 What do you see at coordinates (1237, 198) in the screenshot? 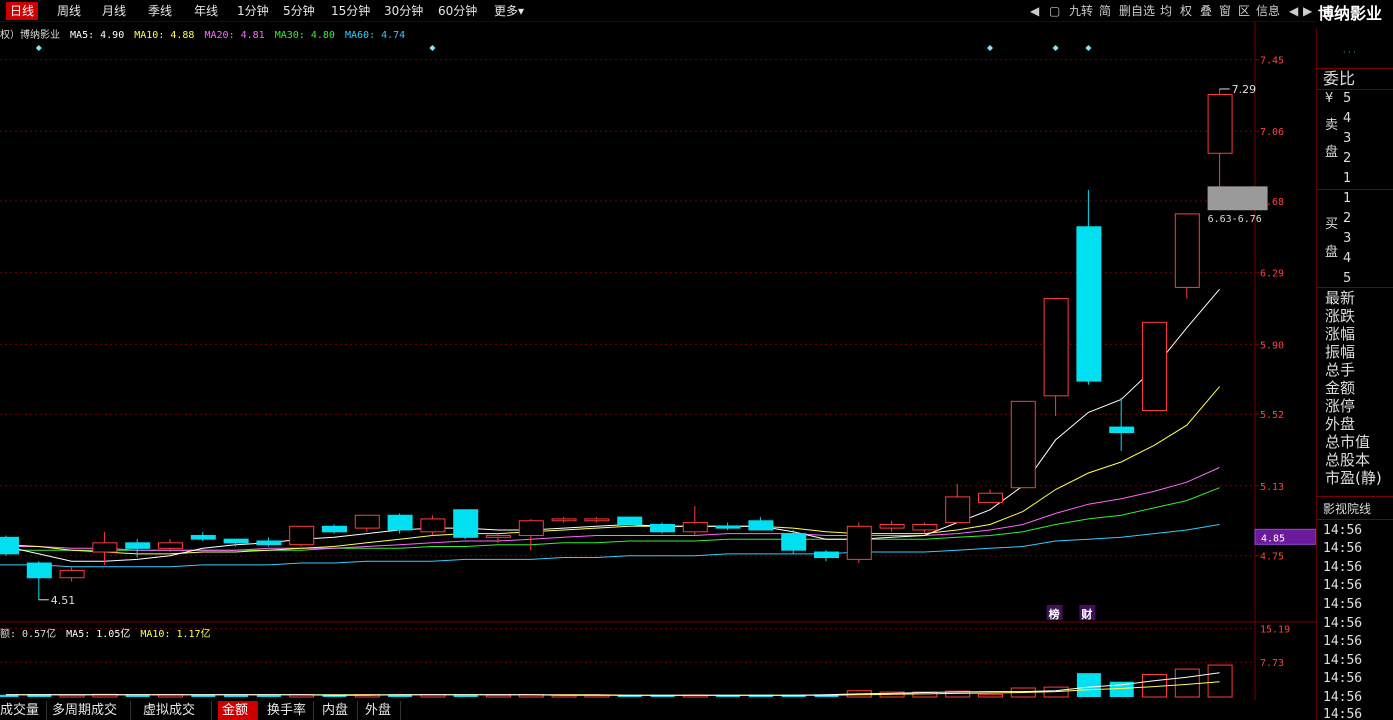
I see `price-range-box` at bounding box center [1237, 198].